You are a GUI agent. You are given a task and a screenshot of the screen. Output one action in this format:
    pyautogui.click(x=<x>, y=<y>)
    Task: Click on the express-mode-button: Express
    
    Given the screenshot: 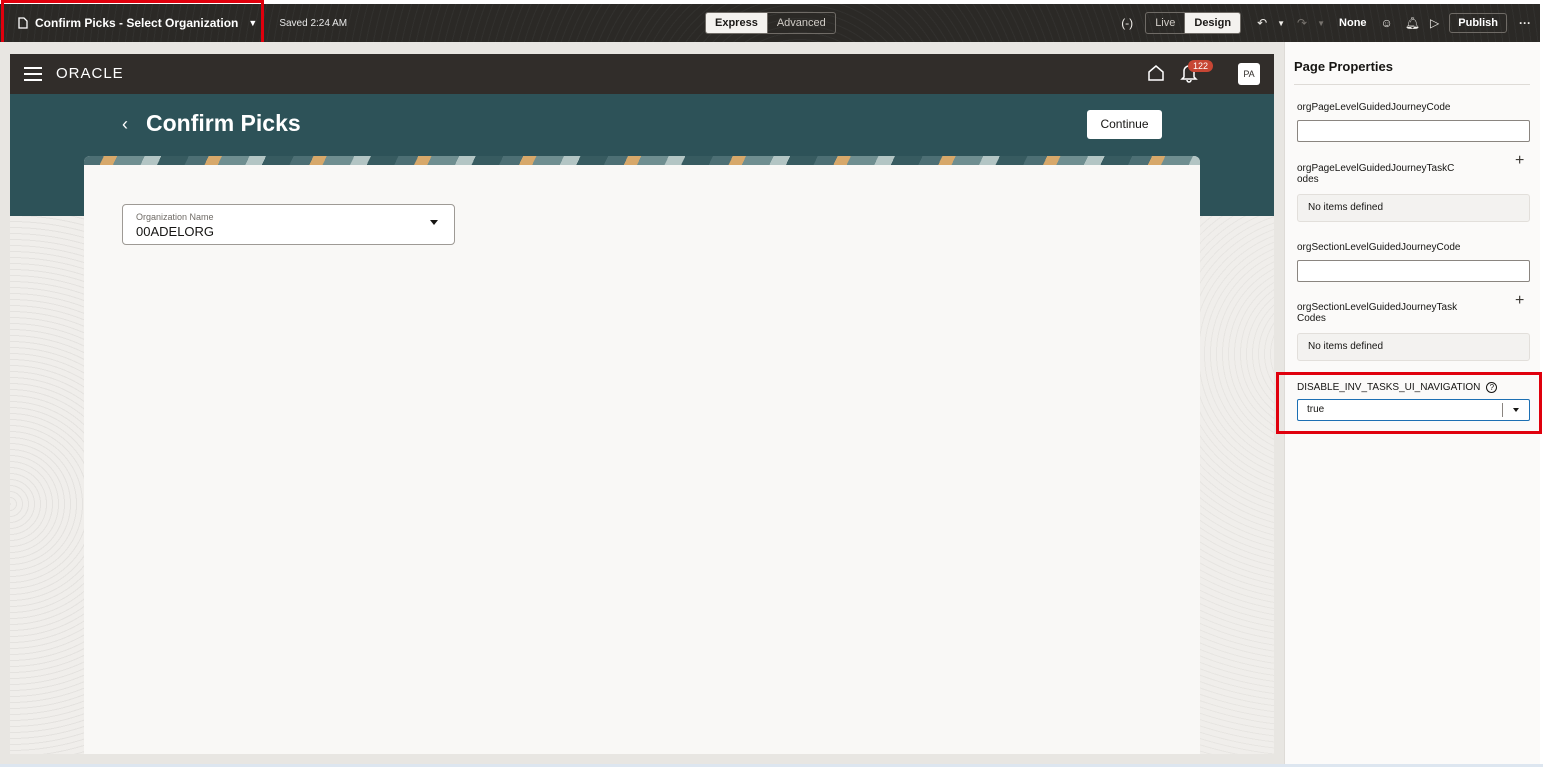 What is the action you would take?
    pyautogui.click(x=736, y=23)
    